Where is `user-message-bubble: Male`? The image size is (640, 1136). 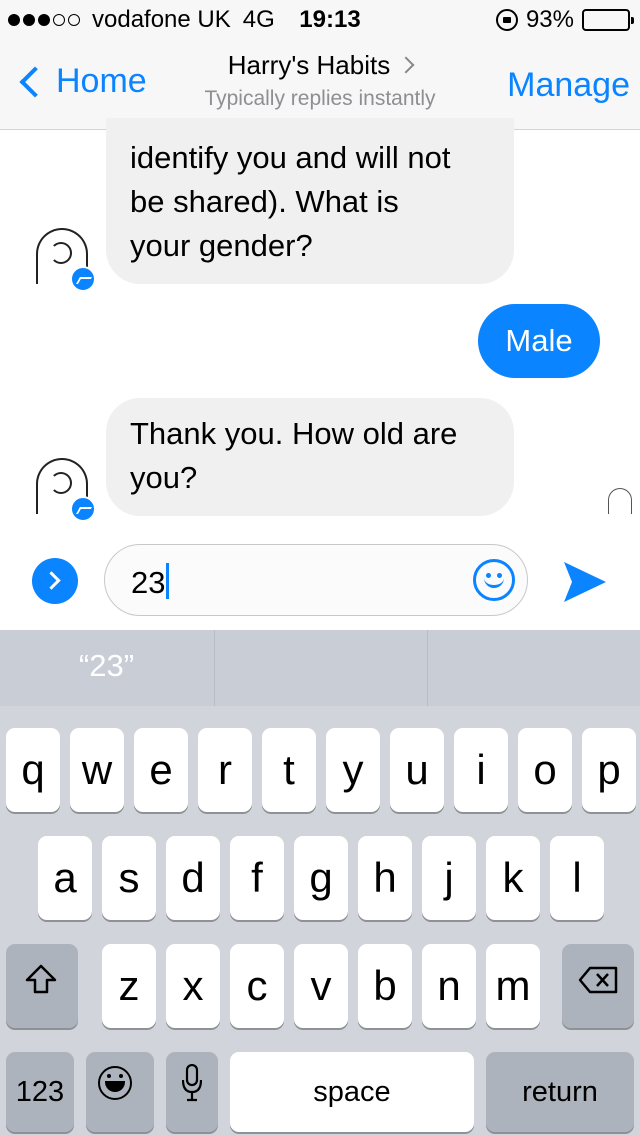
user-message-bubble: Male is located at coordinates (539, 341).